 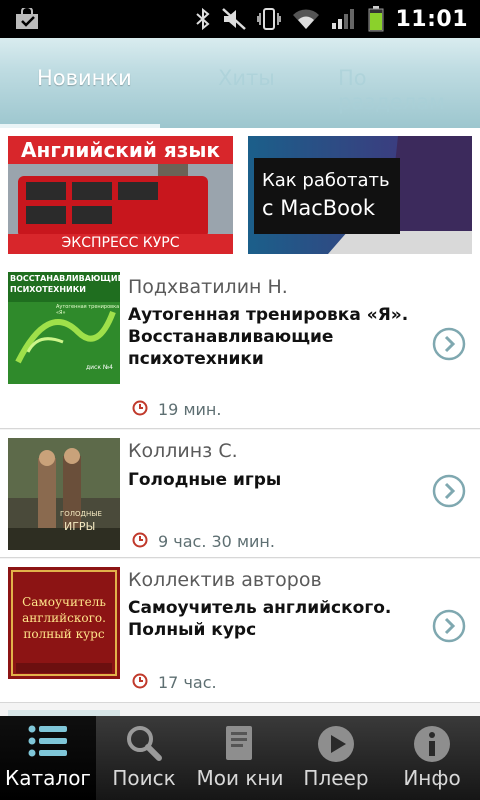 What do you see at coordinates (246, 78) in the screenshot?
I see `tab-hits: Хиты` at bounding box center [246, 78].